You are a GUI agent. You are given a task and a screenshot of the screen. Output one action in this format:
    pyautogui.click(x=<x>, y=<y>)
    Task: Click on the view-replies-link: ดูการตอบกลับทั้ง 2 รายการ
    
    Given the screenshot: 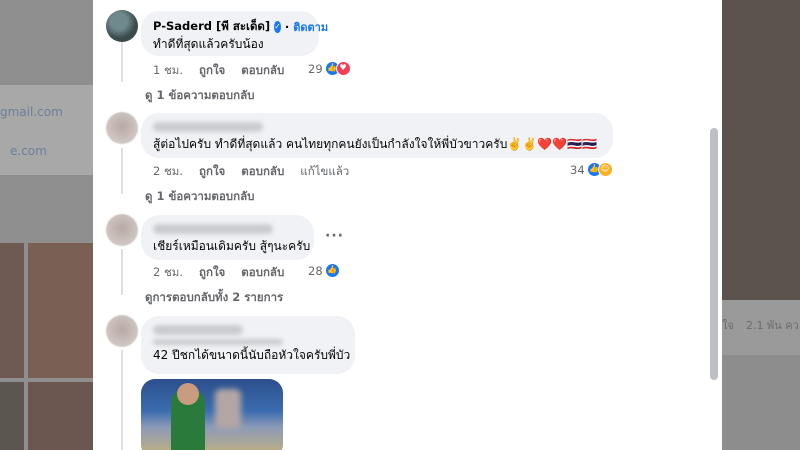 What is the action you would take?
    pyautogui.click(x=214, y=298)
    